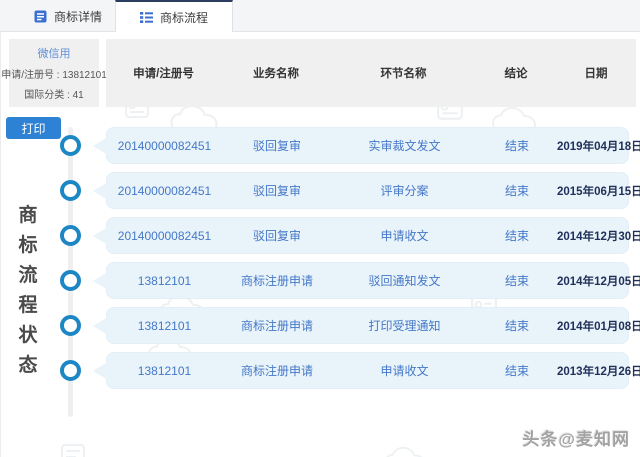  Describe the element at coordinates (598, 326) in the screenshot. I see `cell-date: 2014年01月08日` at that location.